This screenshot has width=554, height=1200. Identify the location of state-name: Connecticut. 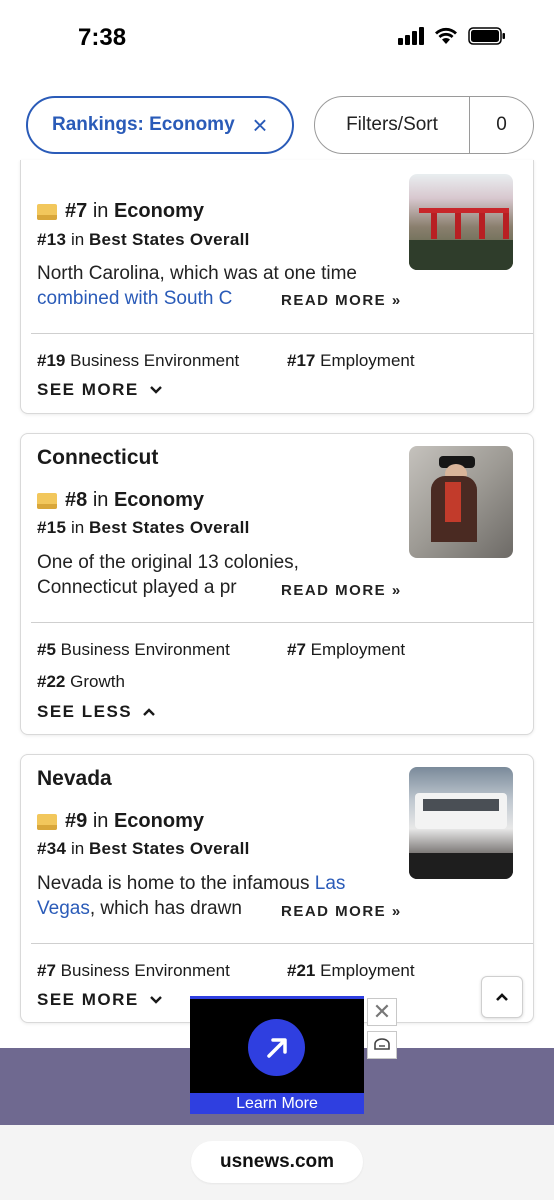
(97, 458).